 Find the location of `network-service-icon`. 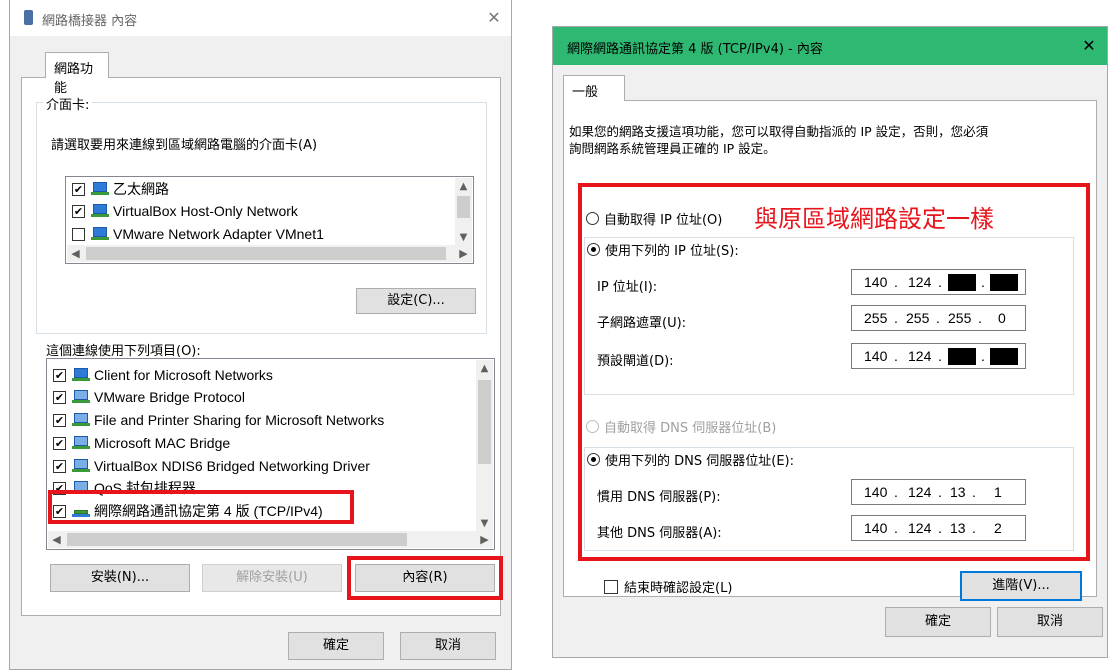

network-service-icon is located at coordinates (81, 420).